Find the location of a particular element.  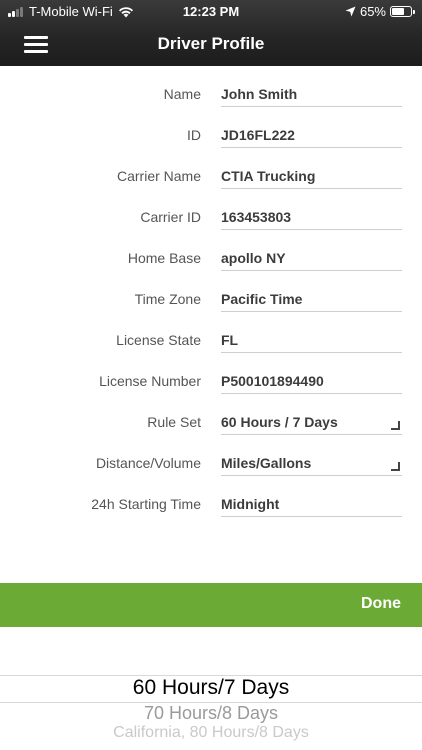

field-value: Pacific Time is located at coordinates (262, 299).